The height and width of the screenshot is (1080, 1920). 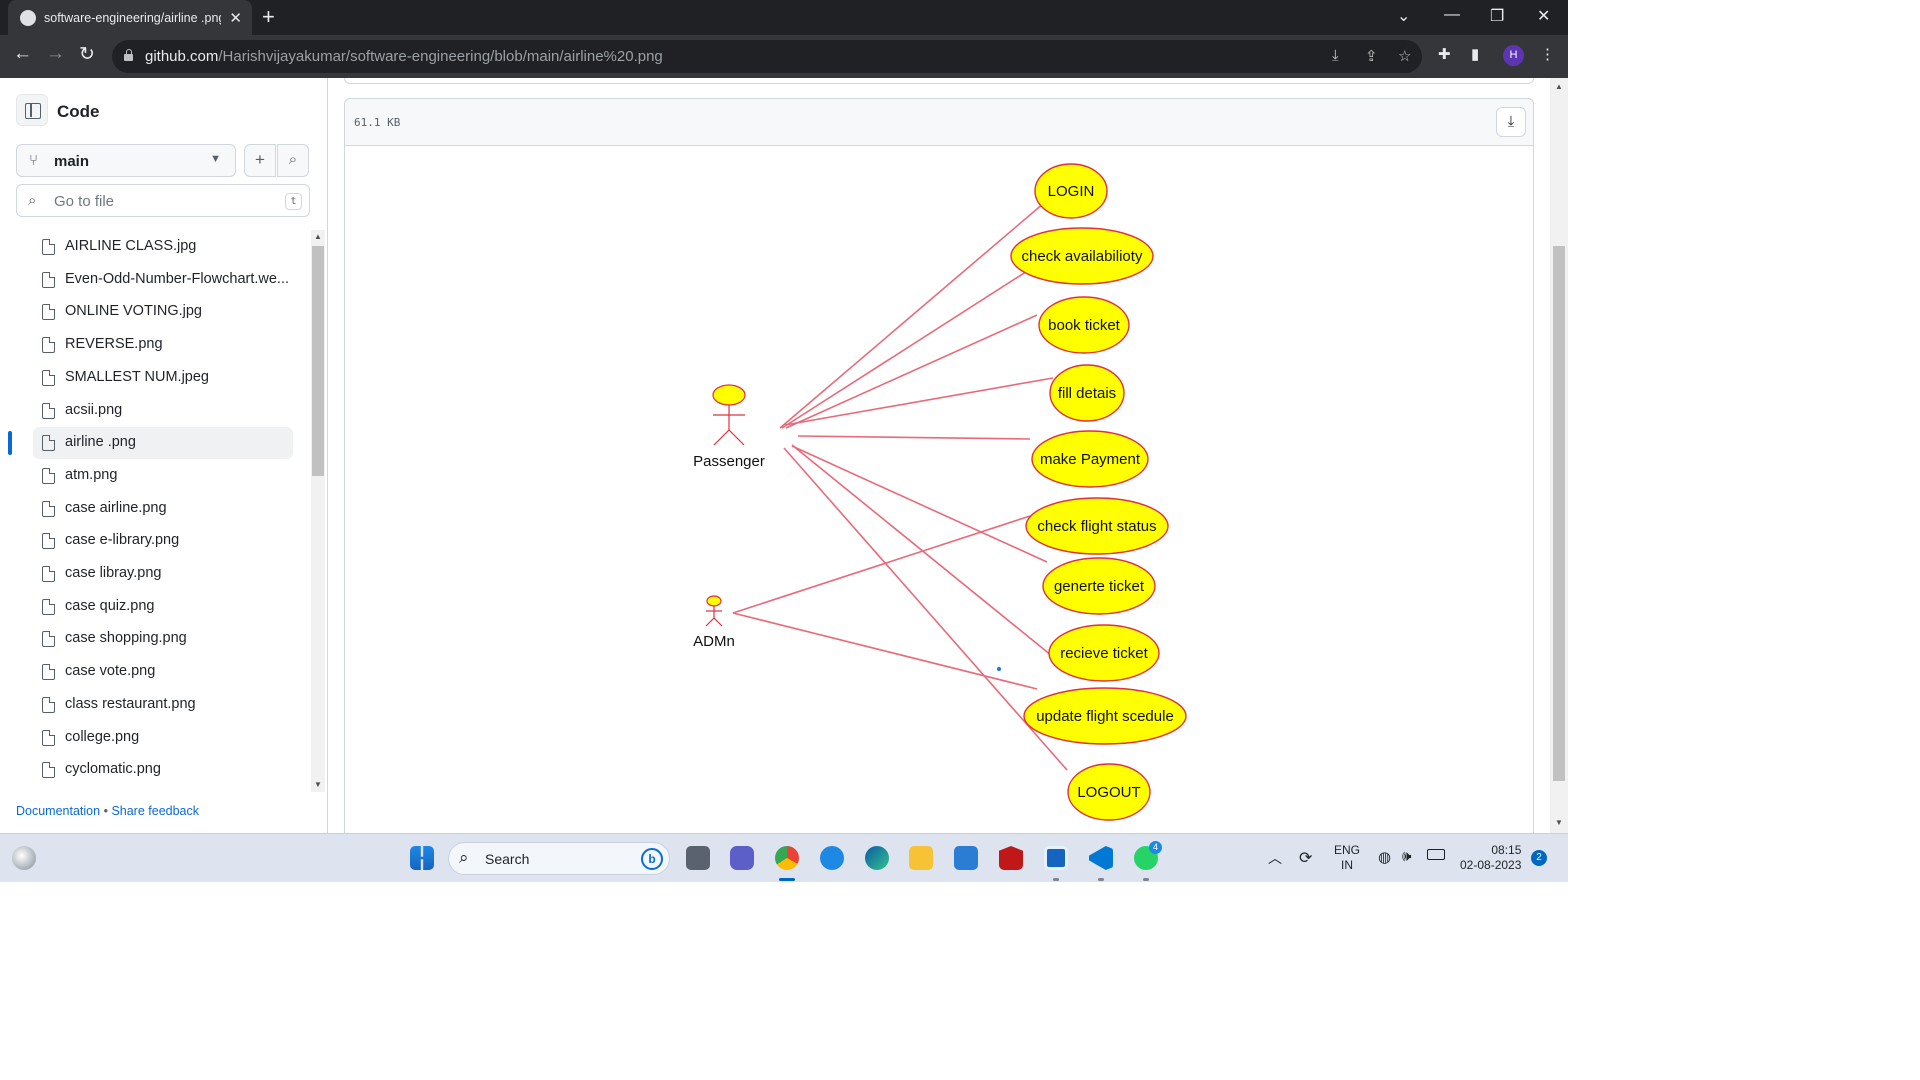 What do you see at coordinates (921, 858) in the screenshot?
I see `file-explorer-icon` at bounding box center [921, 858].